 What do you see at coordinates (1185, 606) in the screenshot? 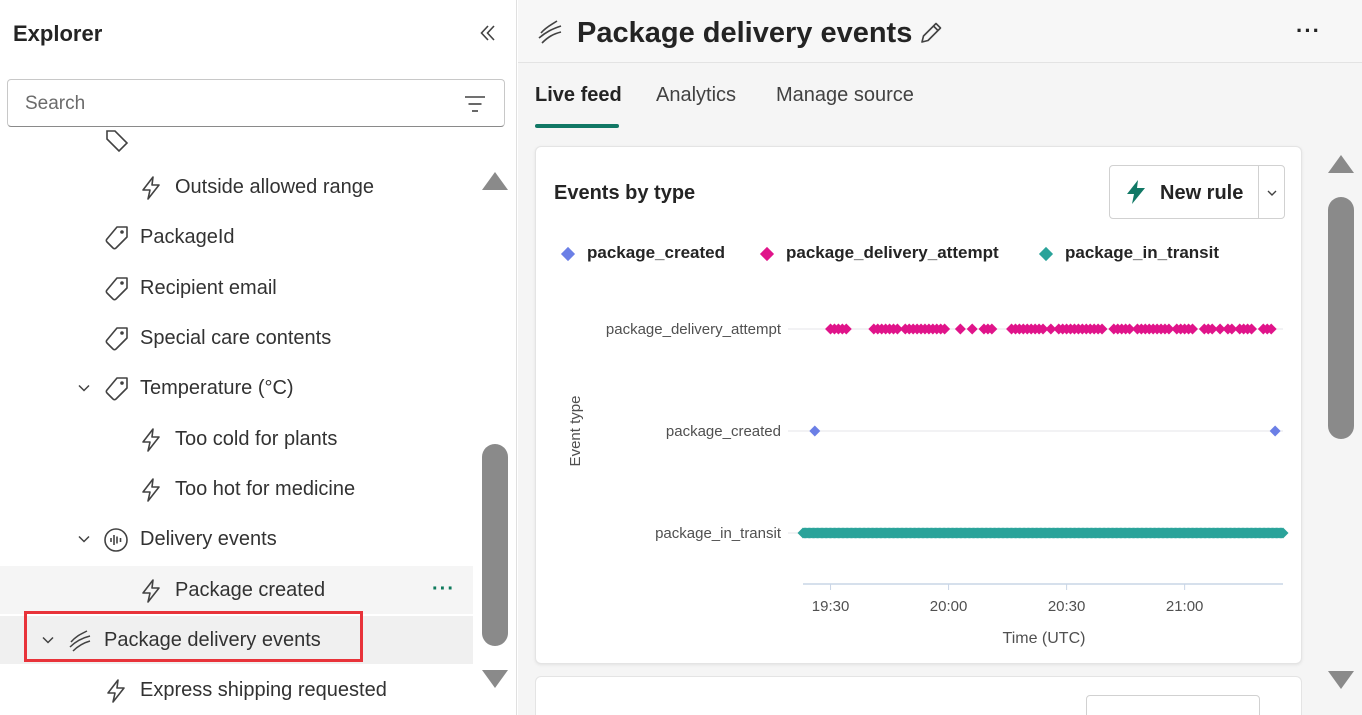
I see `x-tick-label: 21:00` at bounding box center [1185, 606].